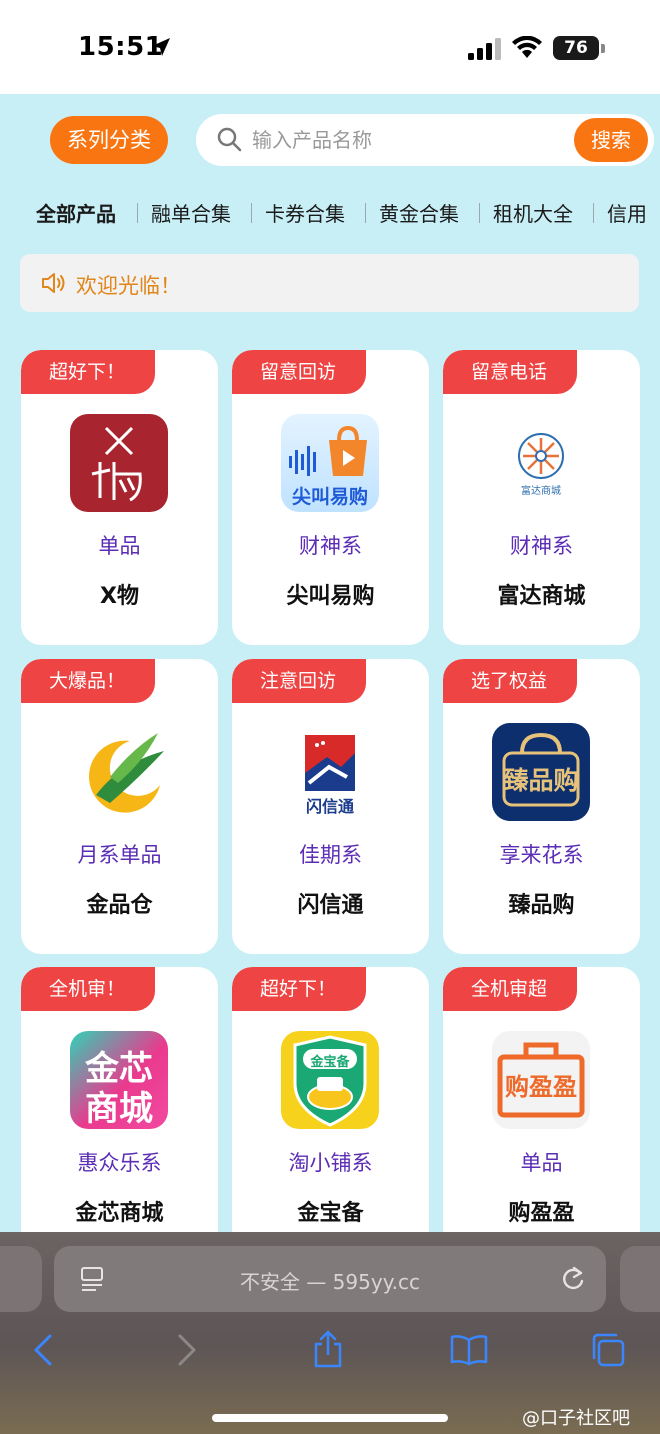  I want to click on product-card: 超好下！ 金宝备 淘小铺系 金宝备, so click(330, 1114).